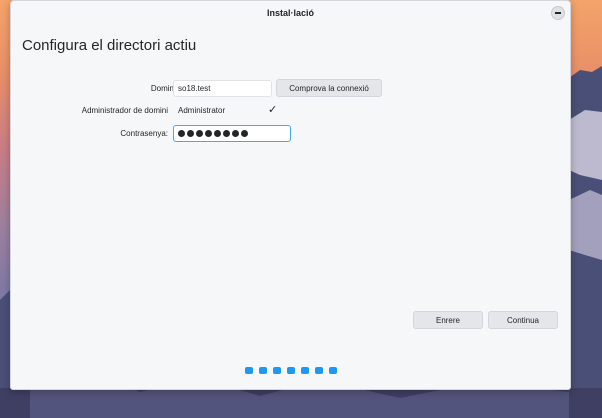 Image resolution: width=602 pixels, height=418 pixels. Describe the element at coordinates (109, 45) in the screenshot. I see `page-title: Configura el directori actiu` at that location.